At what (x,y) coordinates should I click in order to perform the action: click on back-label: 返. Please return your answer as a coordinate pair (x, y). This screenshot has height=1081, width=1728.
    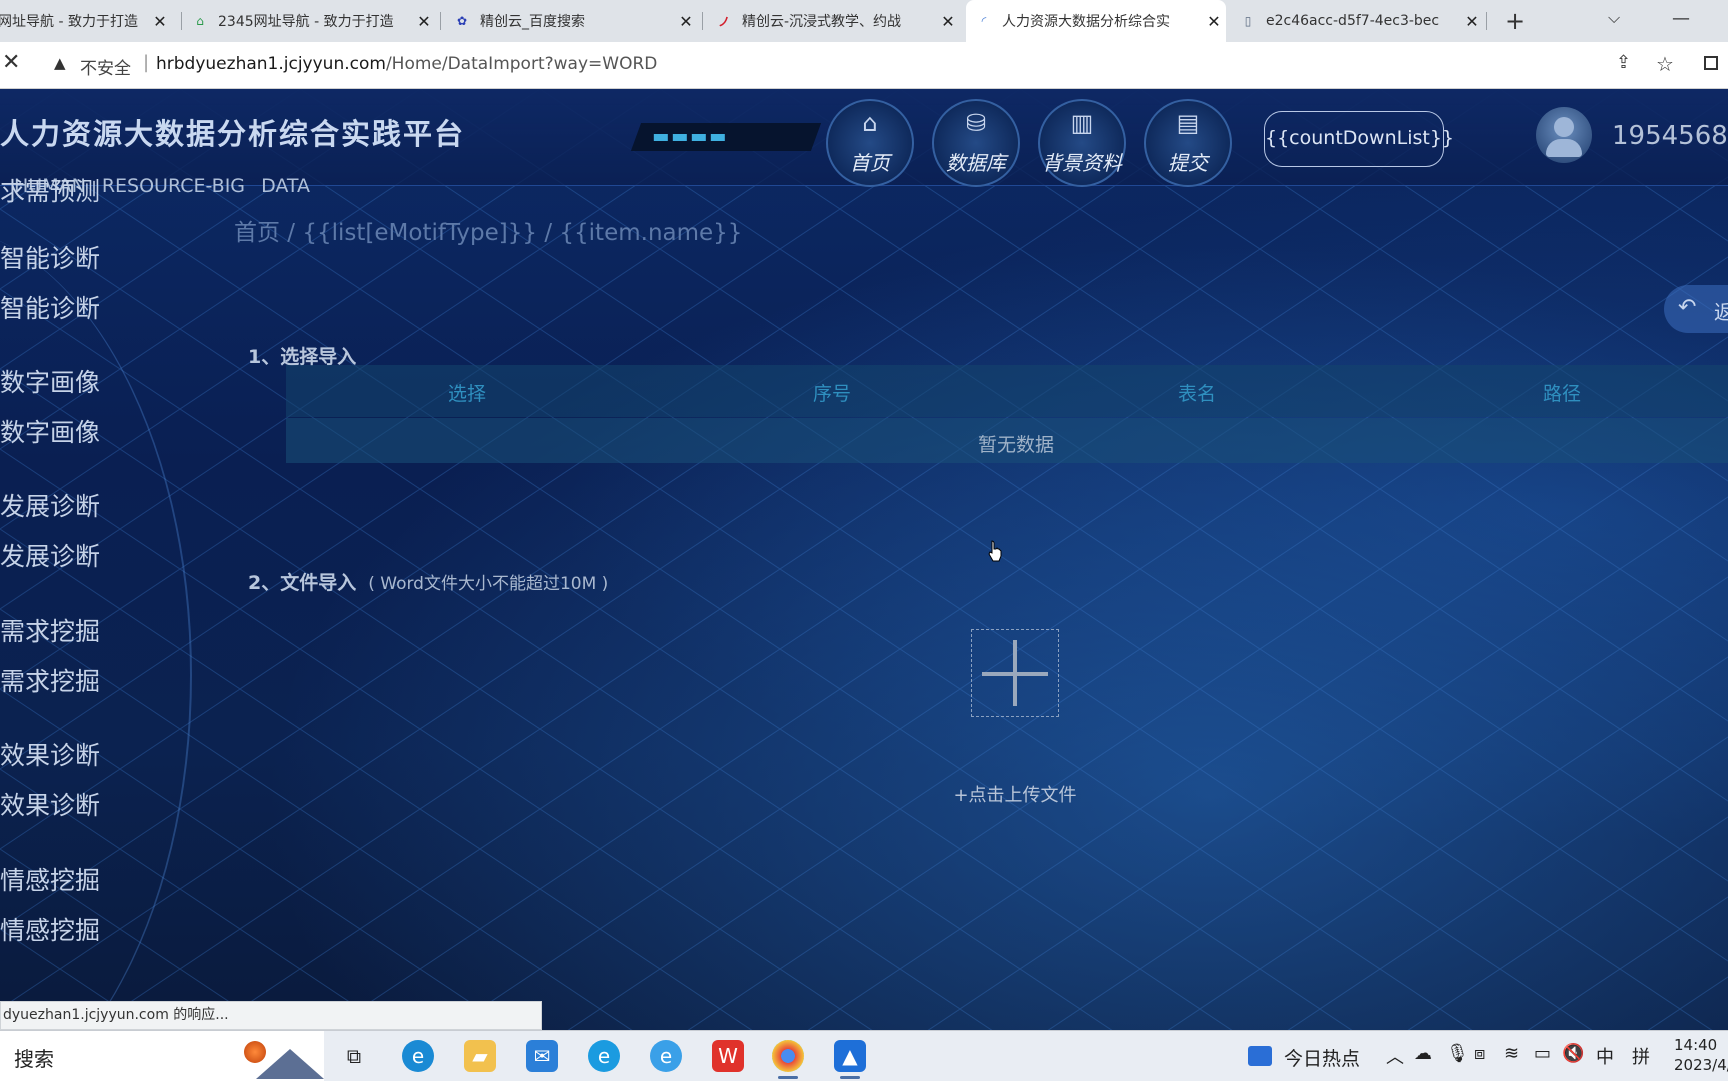
    Looking at the image, I should click on (1721, 312).